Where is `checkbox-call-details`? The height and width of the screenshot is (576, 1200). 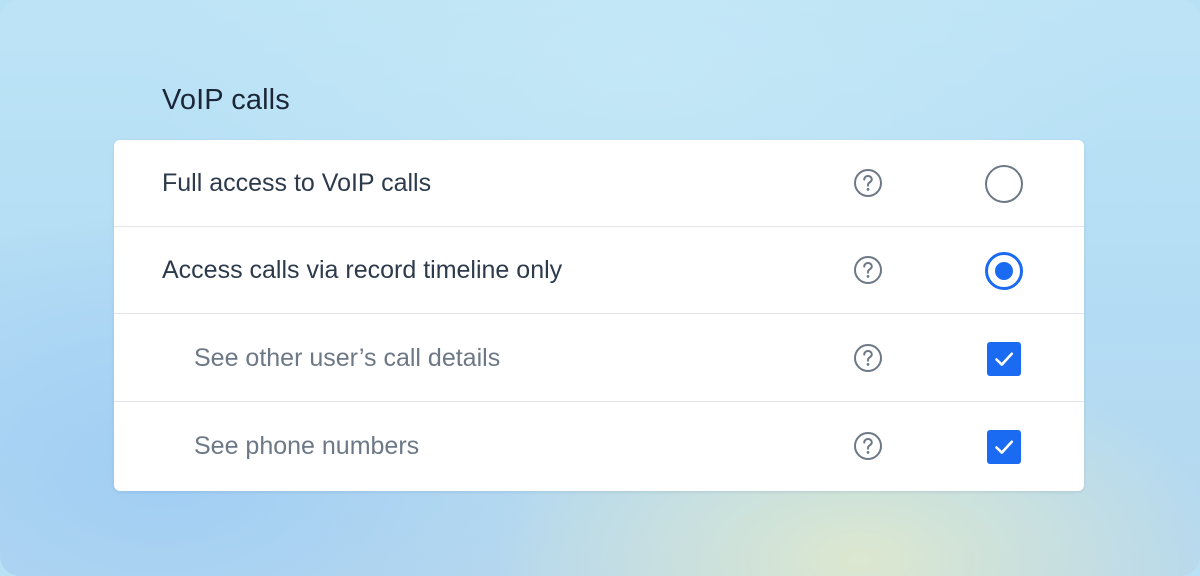
checkbox-call-details is located at coordinates (1004, 359).